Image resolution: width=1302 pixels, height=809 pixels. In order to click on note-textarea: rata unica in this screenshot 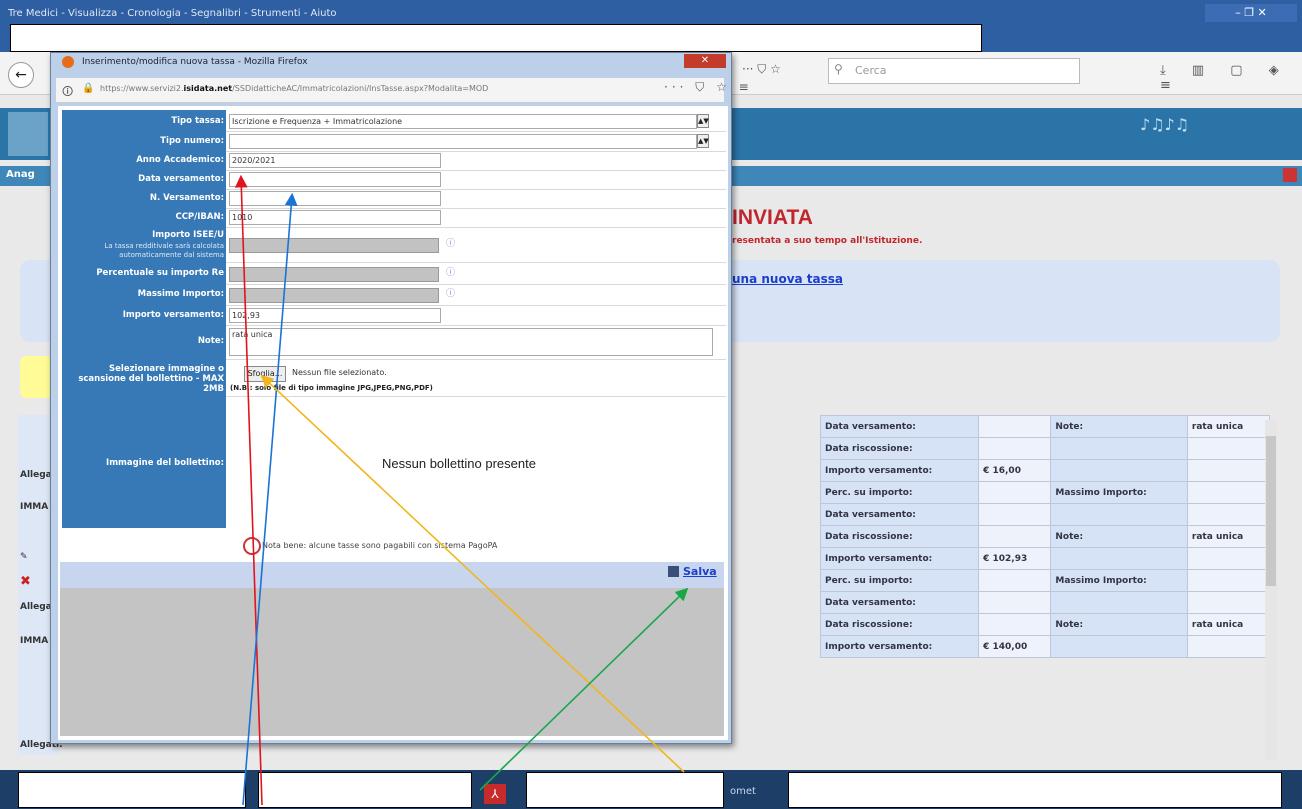, I will do `click(471, 342)`.